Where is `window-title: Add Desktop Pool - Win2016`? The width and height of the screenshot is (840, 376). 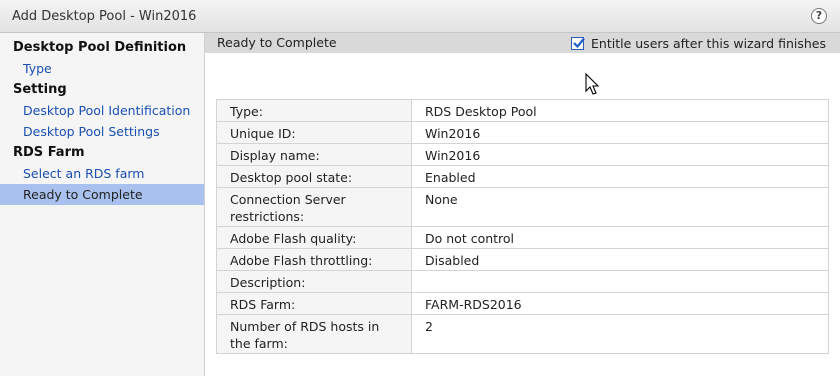 window-title: Add Desktop Pool - Win2016 is located at coordinates (104, 16).